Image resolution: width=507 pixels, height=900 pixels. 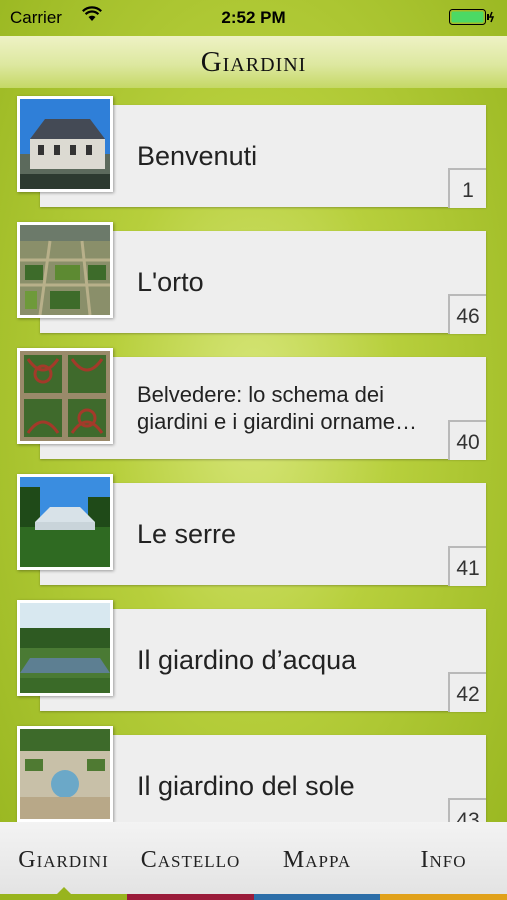 I want to click on tab-label: Castello, so click(x=190, y=860).